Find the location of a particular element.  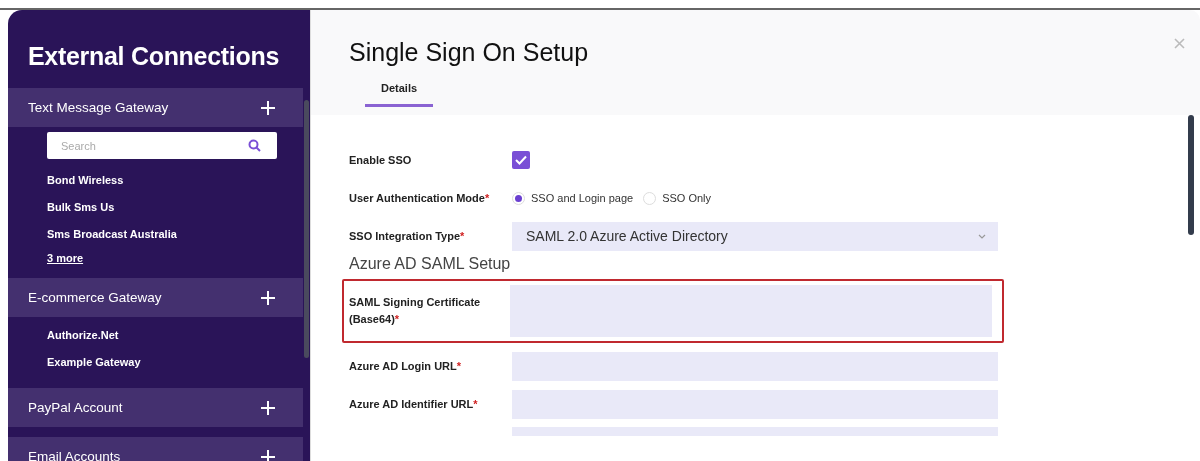

search-icon is located at coordinates (254, 145).